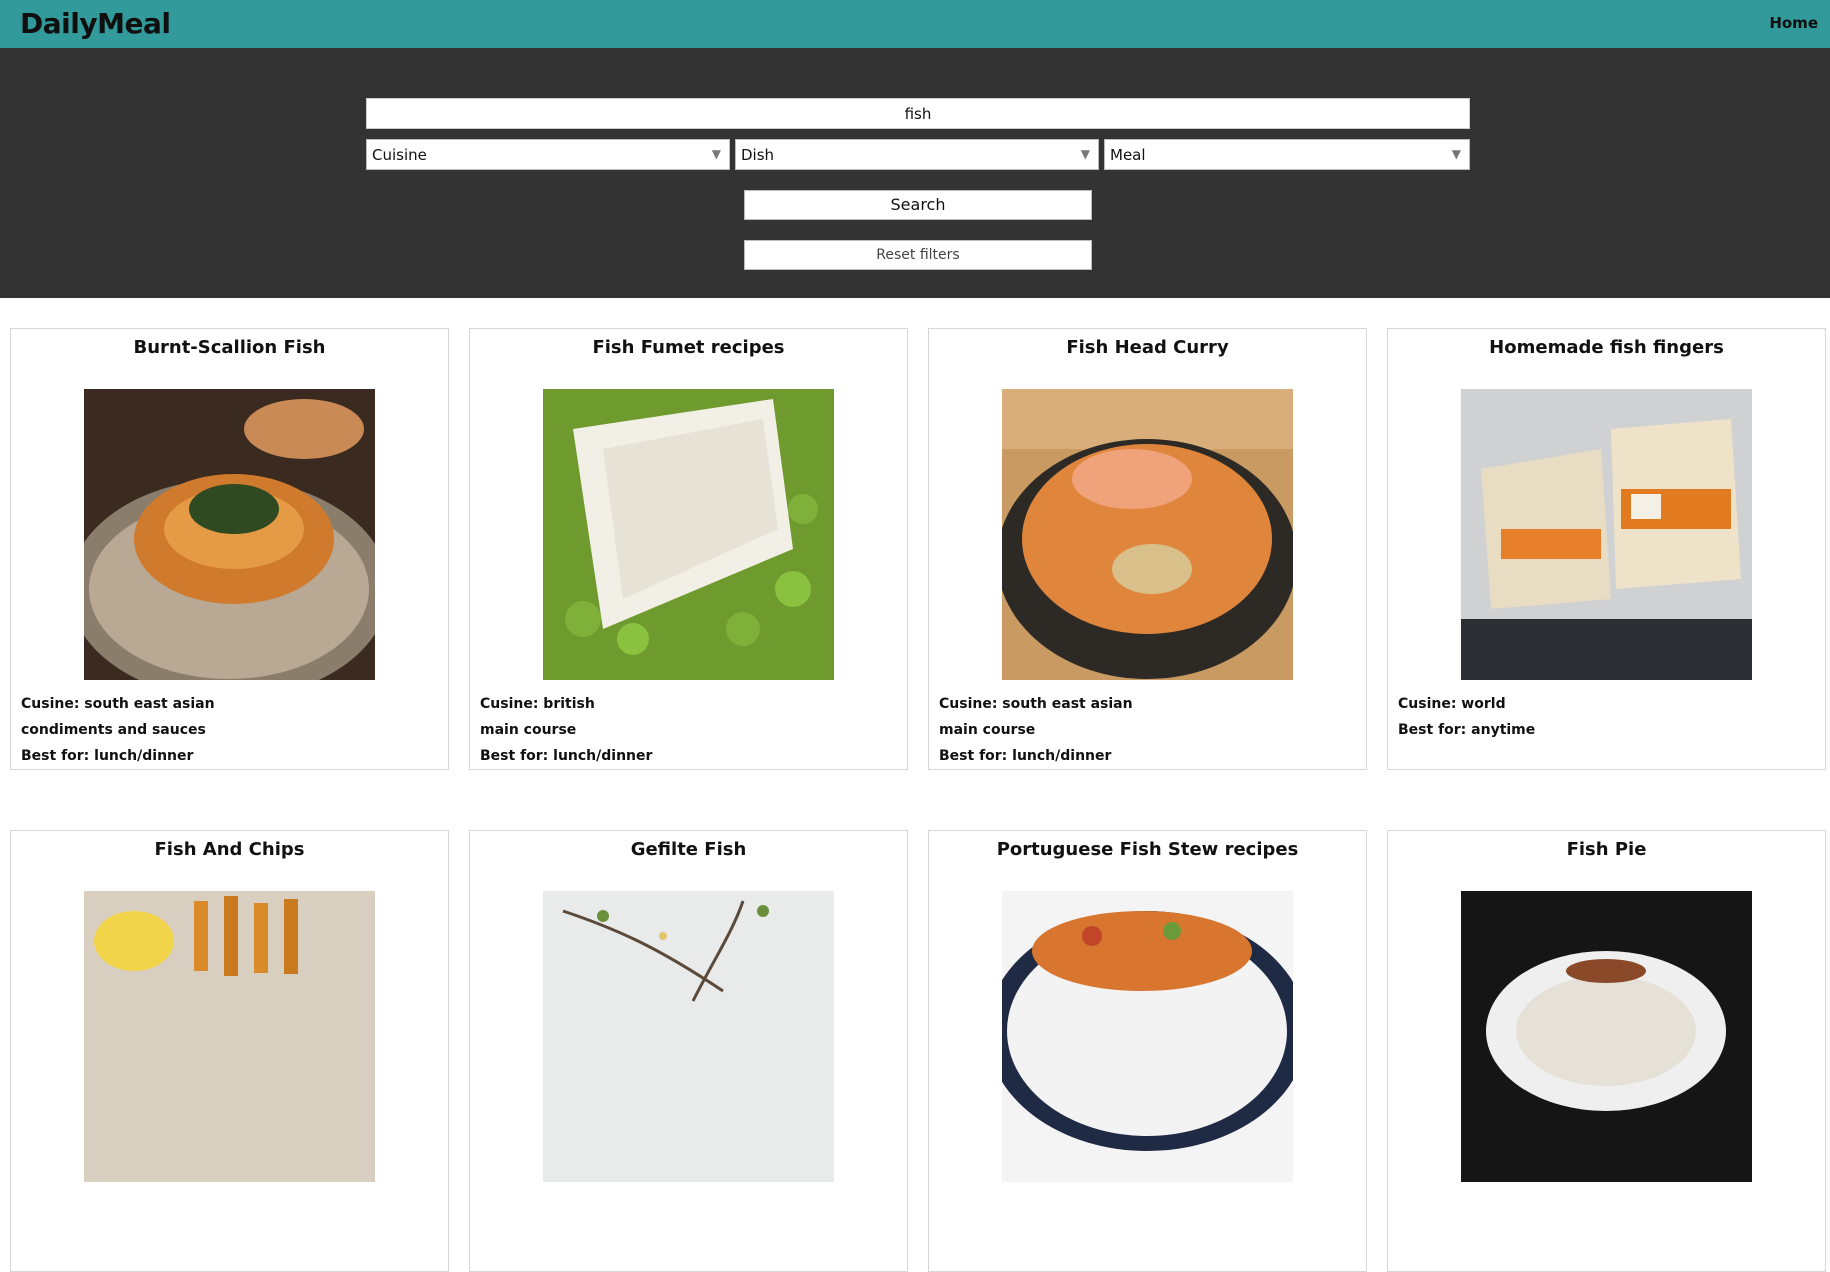 Image resolution: width=1830 pixels, height=1272 pixels. I want to click on recipe-title: Homemade fish fingers, so click(1606, 347).